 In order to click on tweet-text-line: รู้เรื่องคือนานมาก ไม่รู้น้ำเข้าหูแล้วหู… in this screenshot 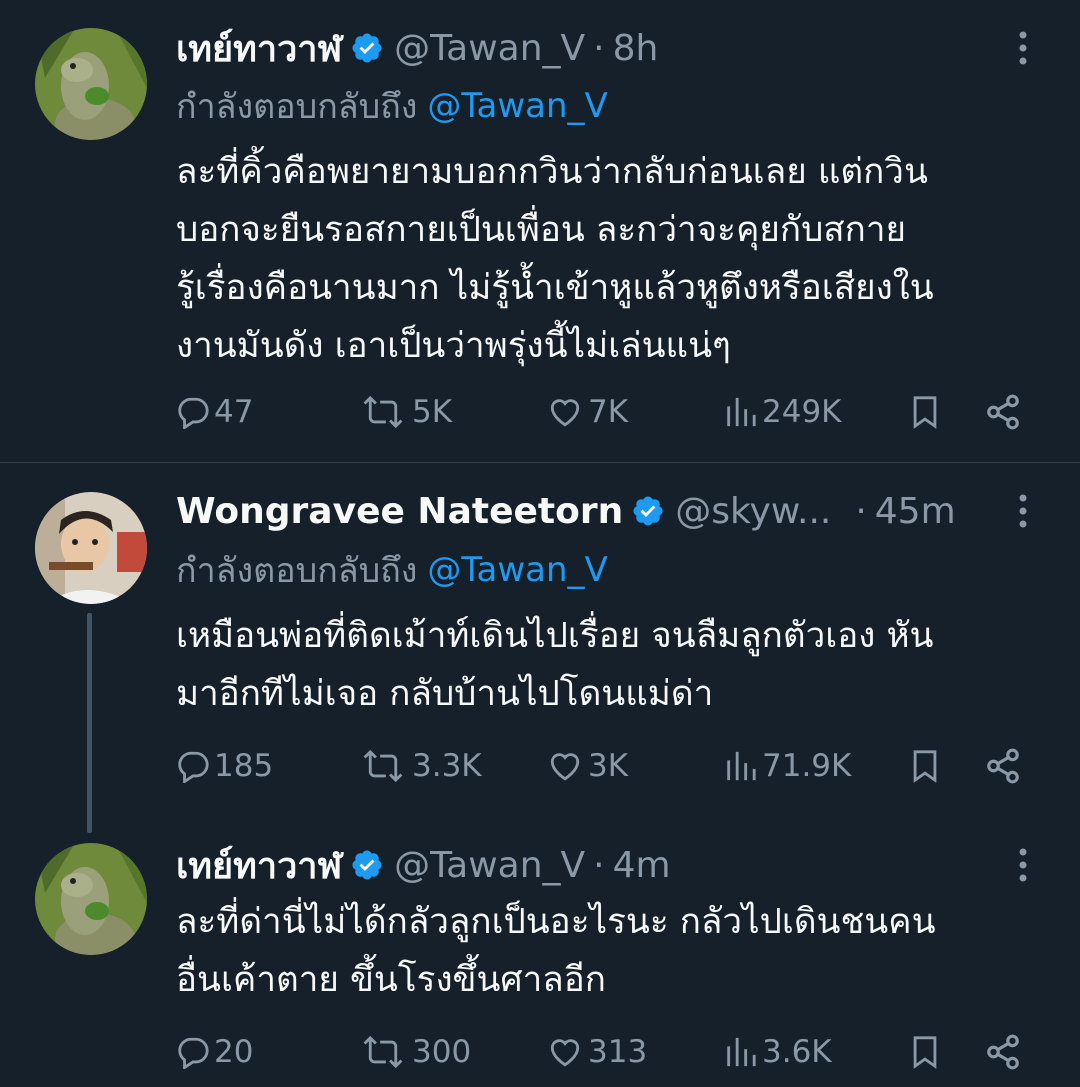, I will do `click(555, 288)`.